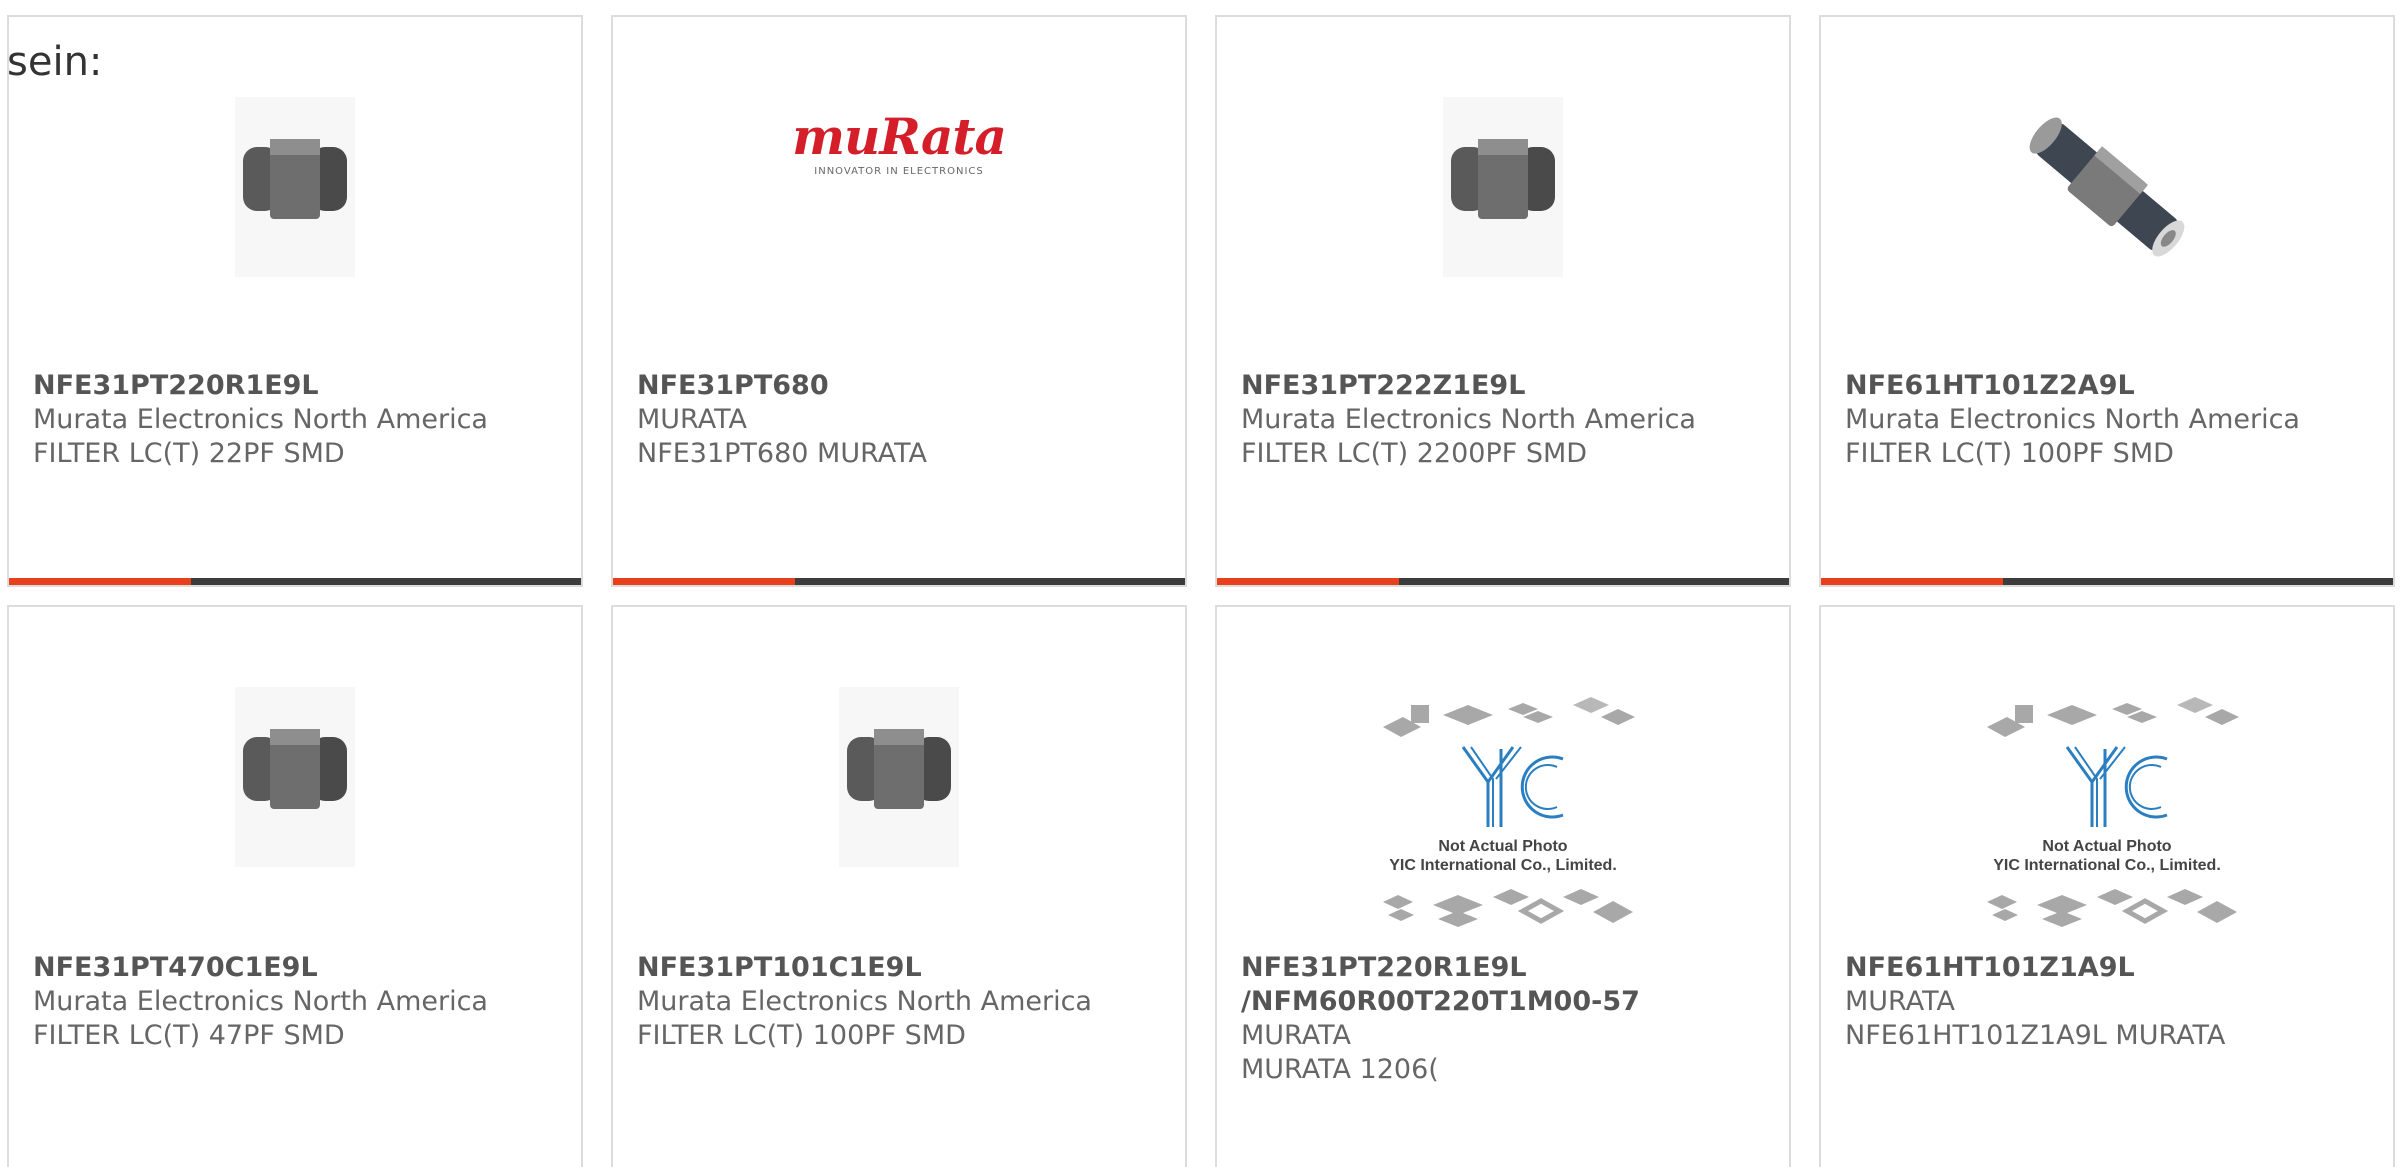 The height and width of the screenshot is (1167, 2400). I want to click on description: NFE31PT680 MURATA, so click(782, 453).